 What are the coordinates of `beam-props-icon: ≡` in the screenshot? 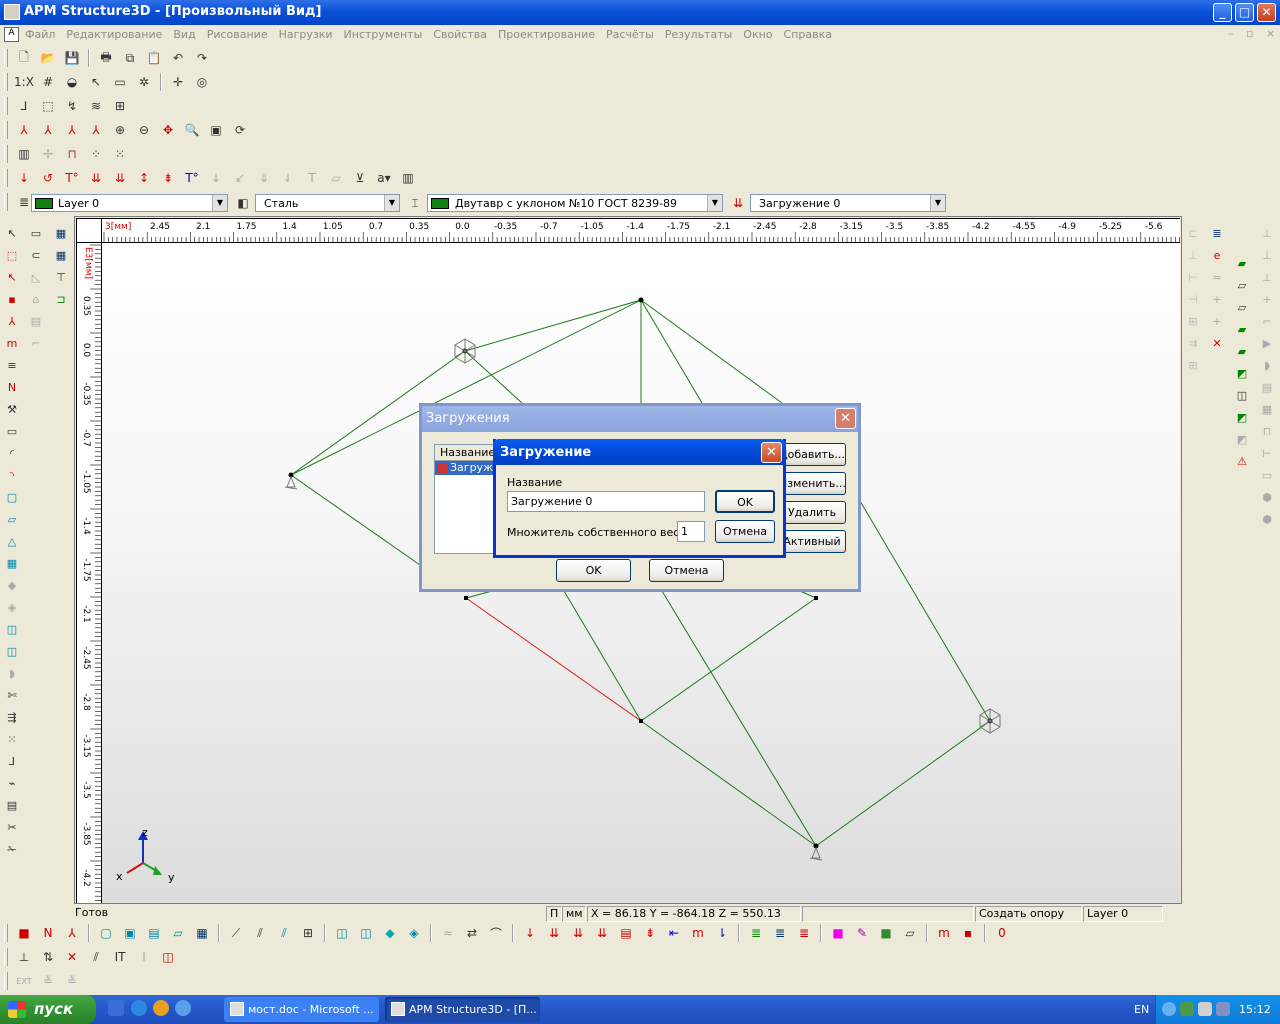 It's located at (12, 365).